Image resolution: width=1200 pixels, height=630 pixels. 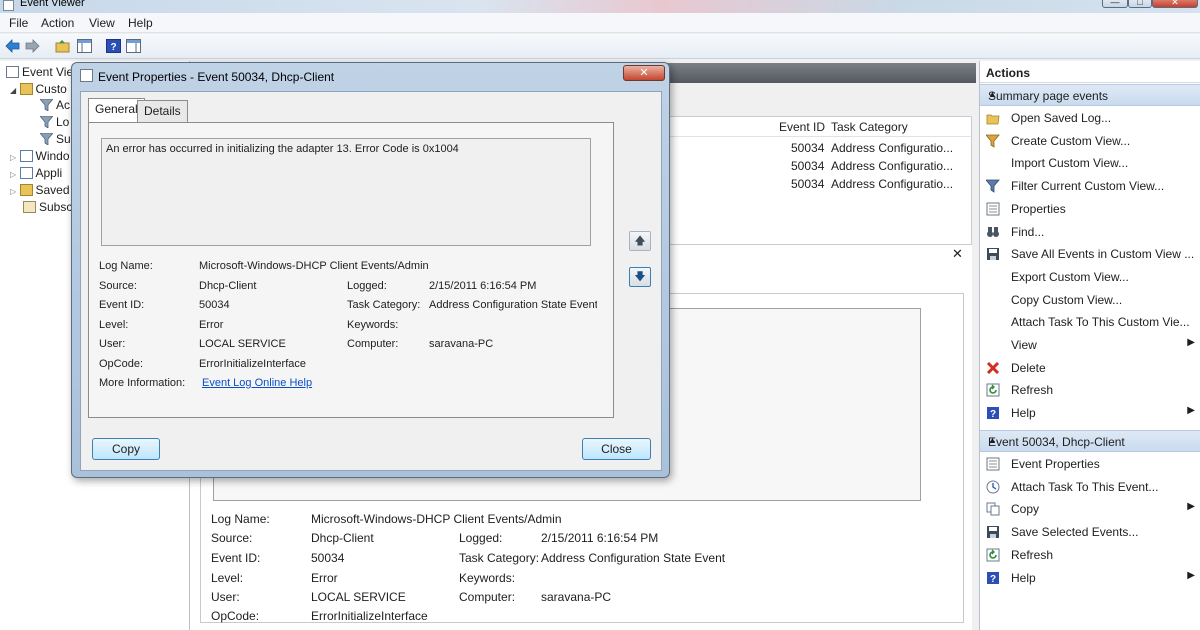 I want to click on event-log-online-help-link: Event Log Online Help, so click(x=257, y=383).